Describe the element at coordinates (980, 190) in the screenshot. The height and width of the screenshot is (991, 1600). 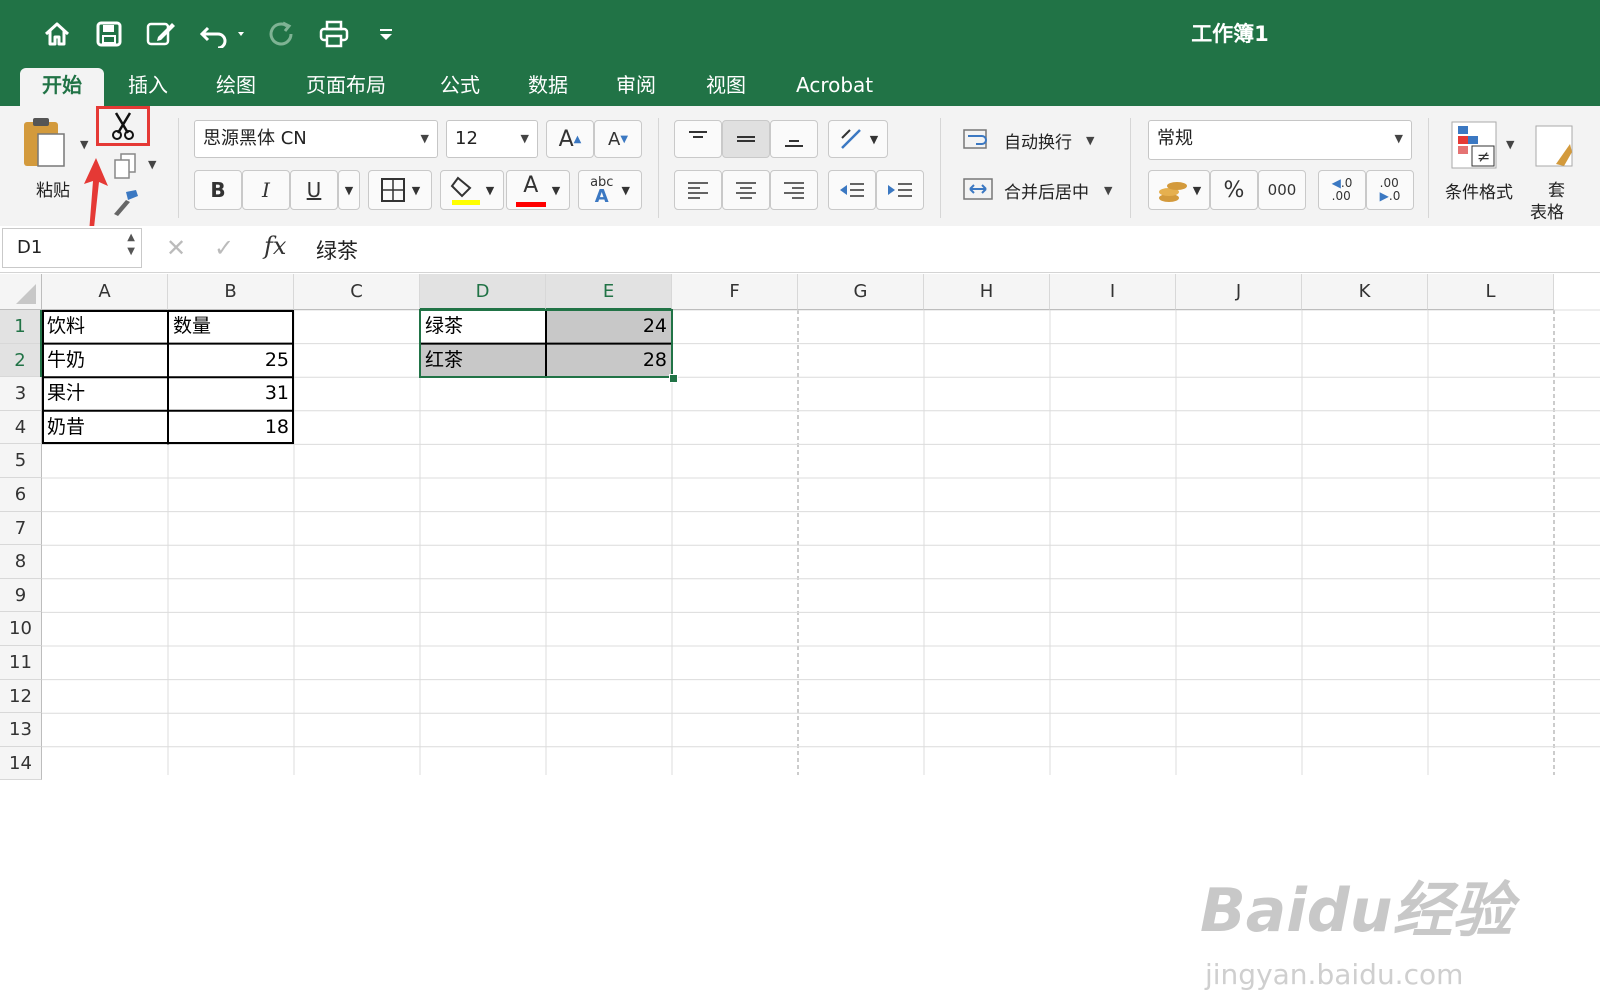
I see `merge-center-icon` at that location.